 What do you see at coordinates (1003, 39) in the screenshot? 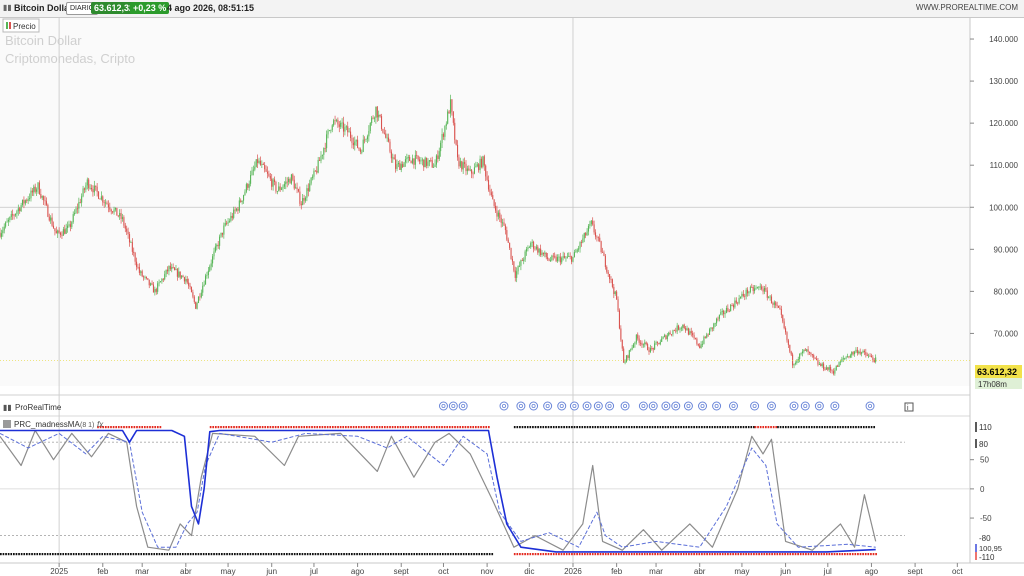
I see `price-tick-label: 140.000` at bounding box center [1003, 39].